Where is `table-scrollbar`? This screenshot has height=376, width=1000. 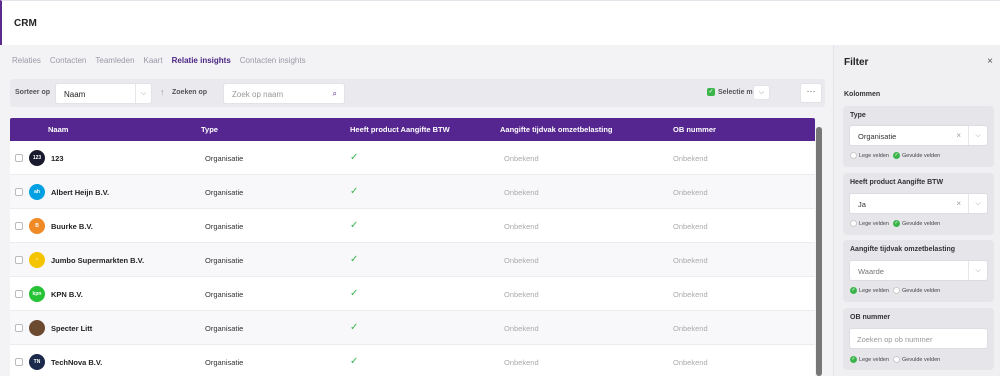 table-scrollbar is located at coordinates (819, 251).